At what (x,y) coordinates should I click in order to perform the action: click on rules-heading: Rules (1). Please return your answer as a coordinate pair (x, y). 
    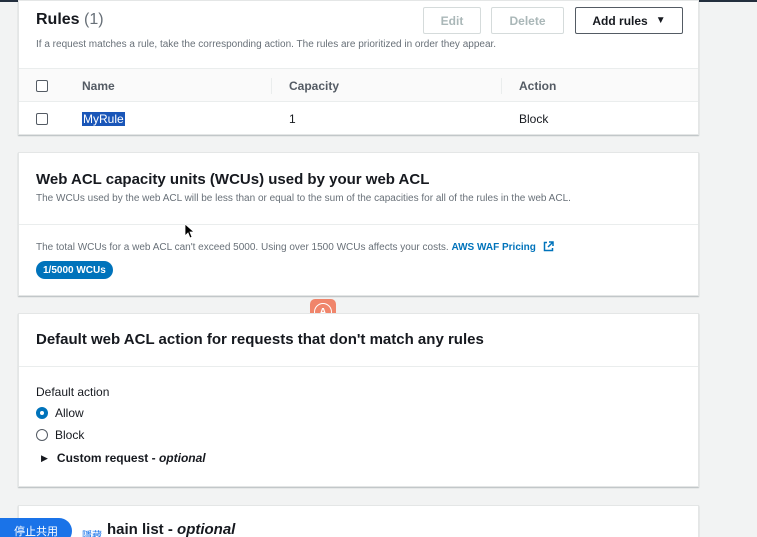
    Looking at the image, I should click on (70, 20).